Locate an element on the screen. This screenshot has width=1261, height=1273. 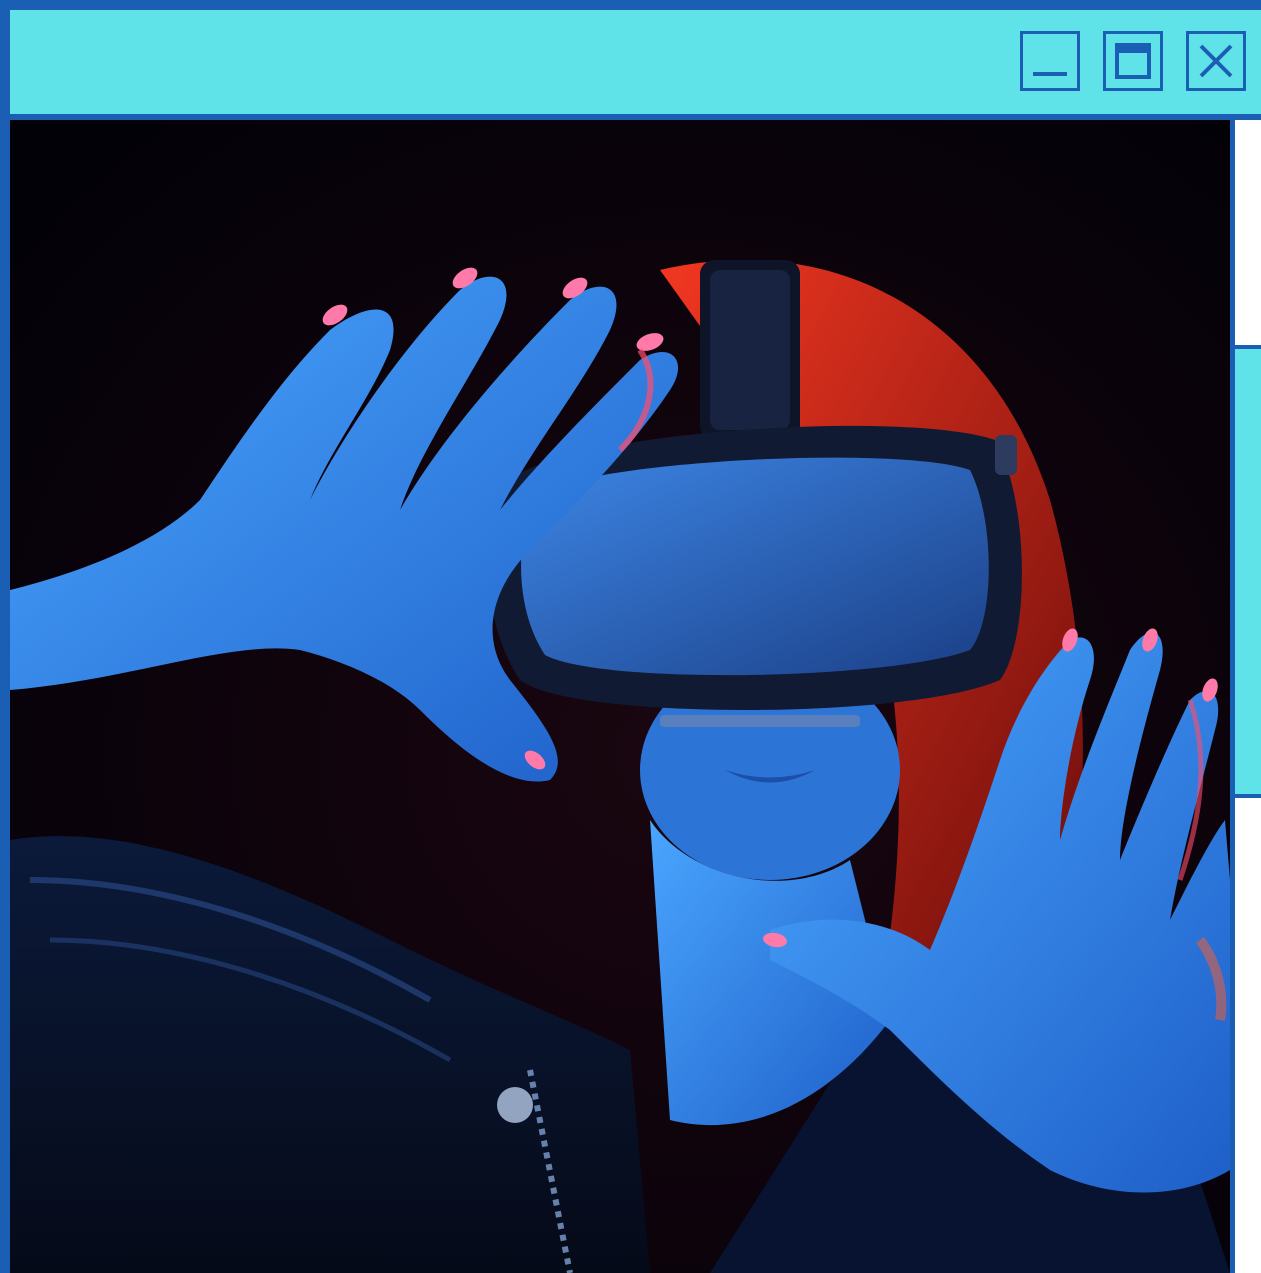
minimize-icon is located at coordinates (1050, 74).